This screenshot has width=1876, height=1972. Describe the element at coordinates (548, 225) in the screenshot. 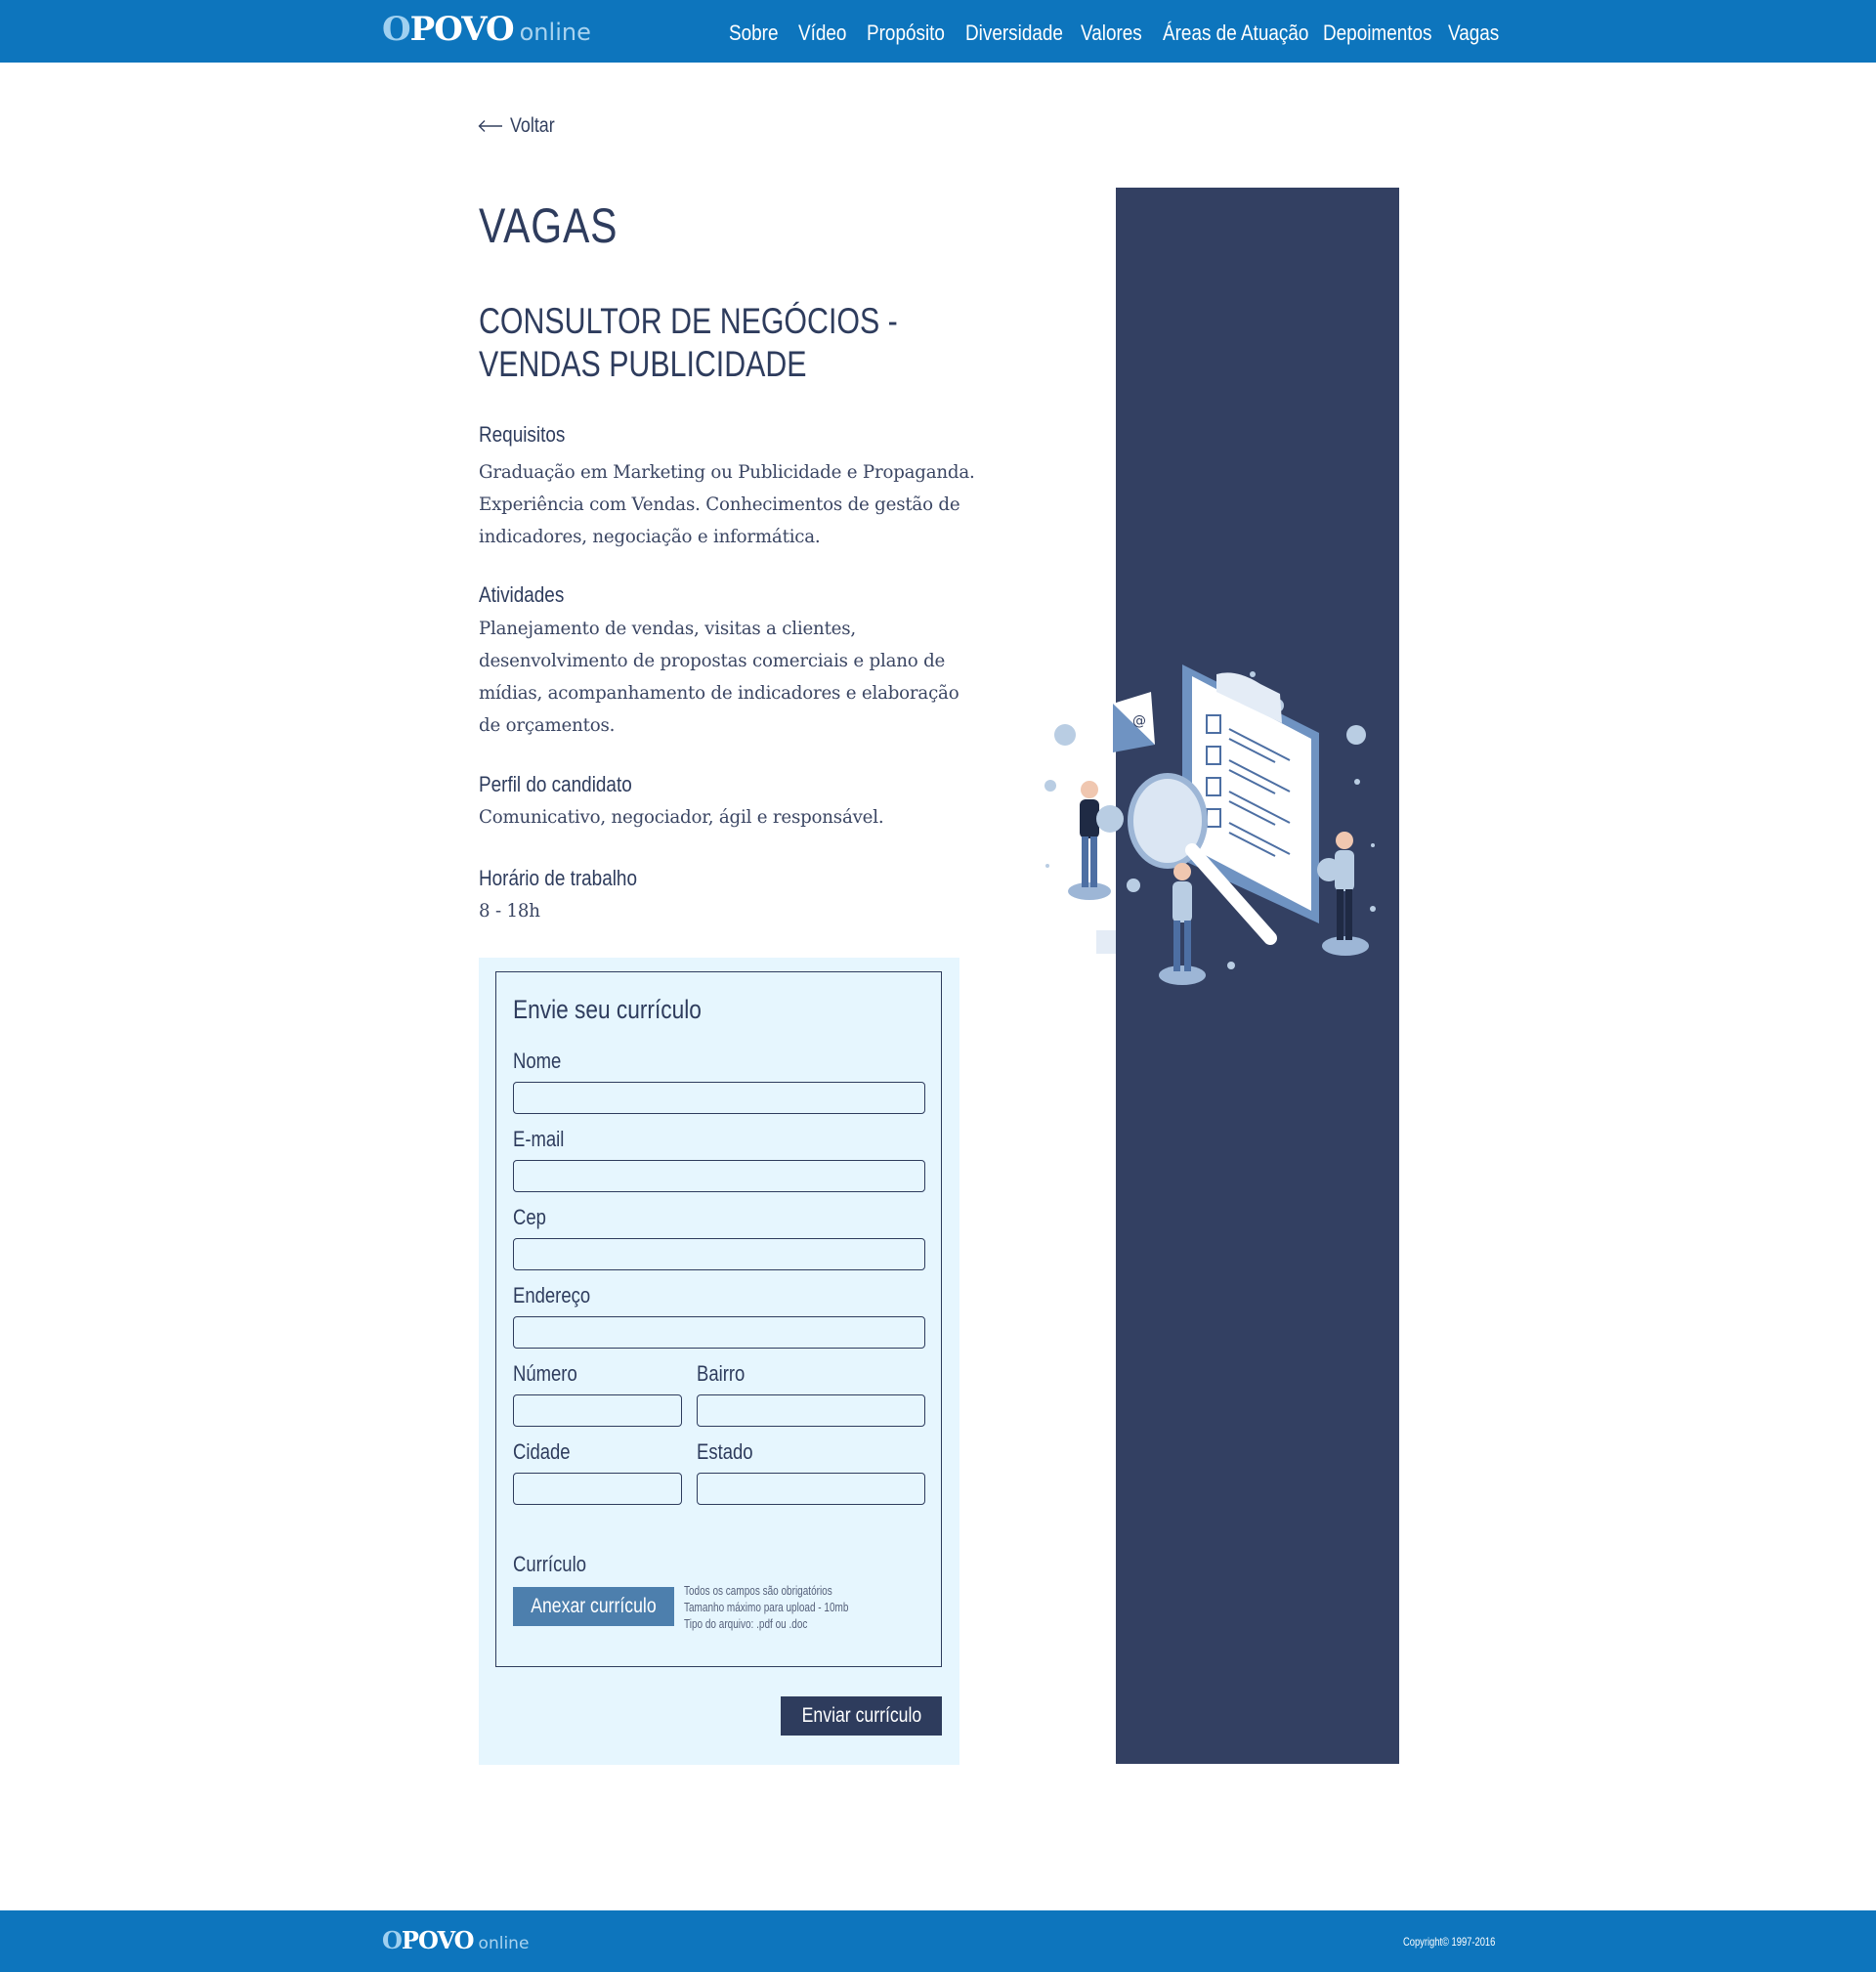

I see `page-title: VAGAS` at that location.